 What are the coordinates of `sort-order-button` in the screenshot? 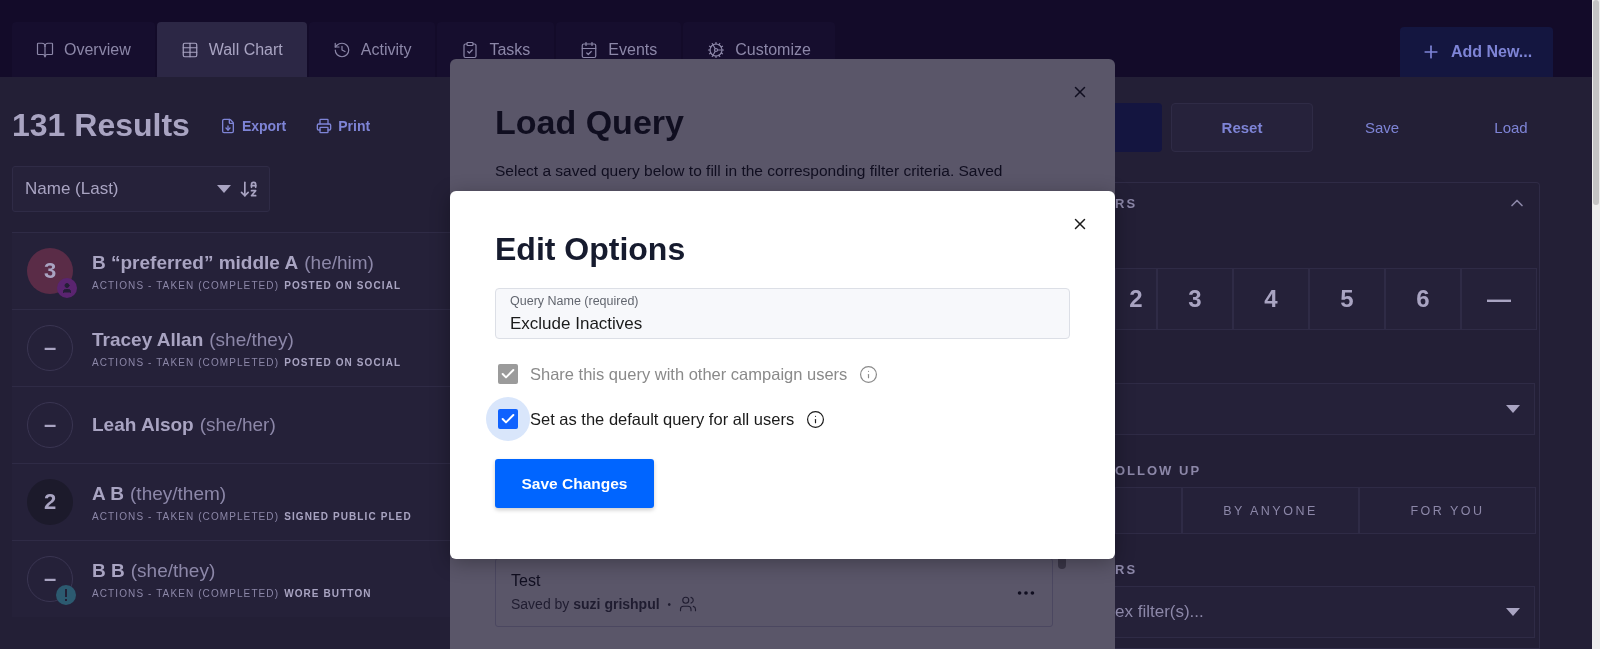 It's located at (249, 189).